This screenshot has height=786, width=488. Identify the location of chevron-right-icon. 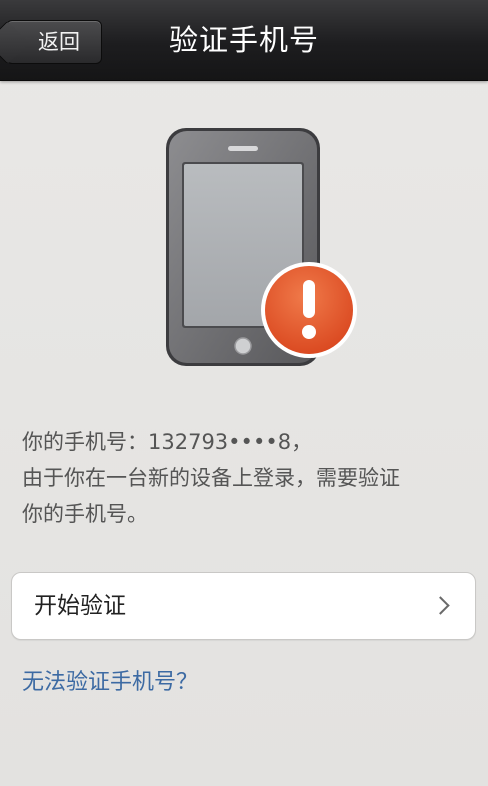
(440, 605).